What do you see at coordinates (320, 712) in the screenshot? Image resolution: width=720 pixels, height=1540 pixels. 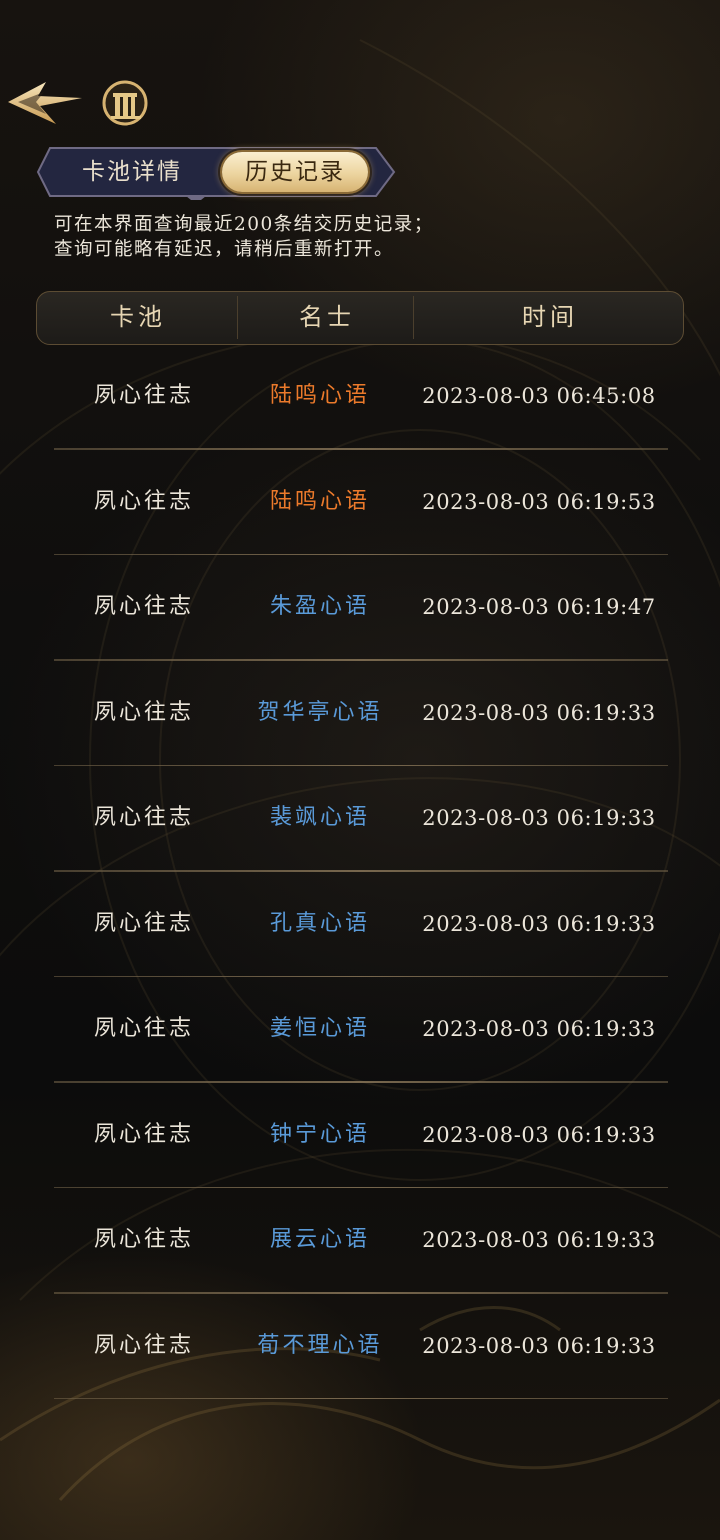 I see `row-name: 贺华亭心语` at bounding box center [320, 712].